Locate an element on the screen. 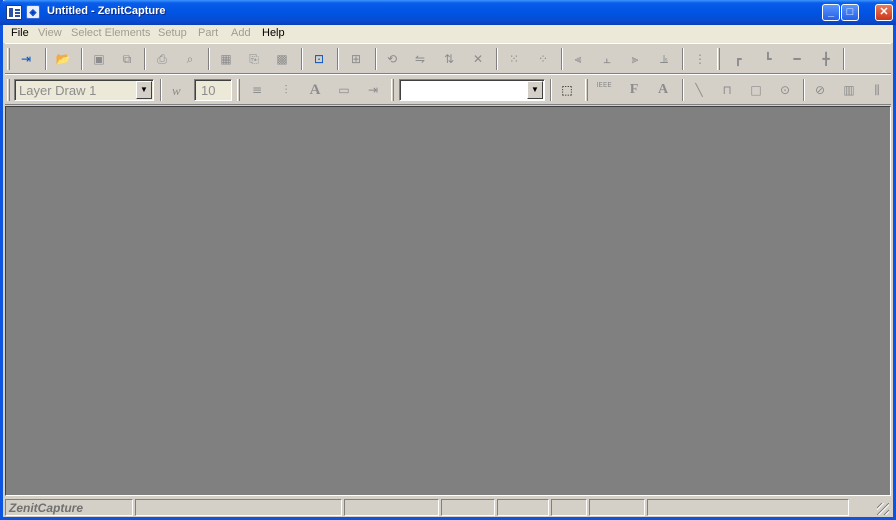  pin-icon: ≡ is located at coordinates (257, 90).